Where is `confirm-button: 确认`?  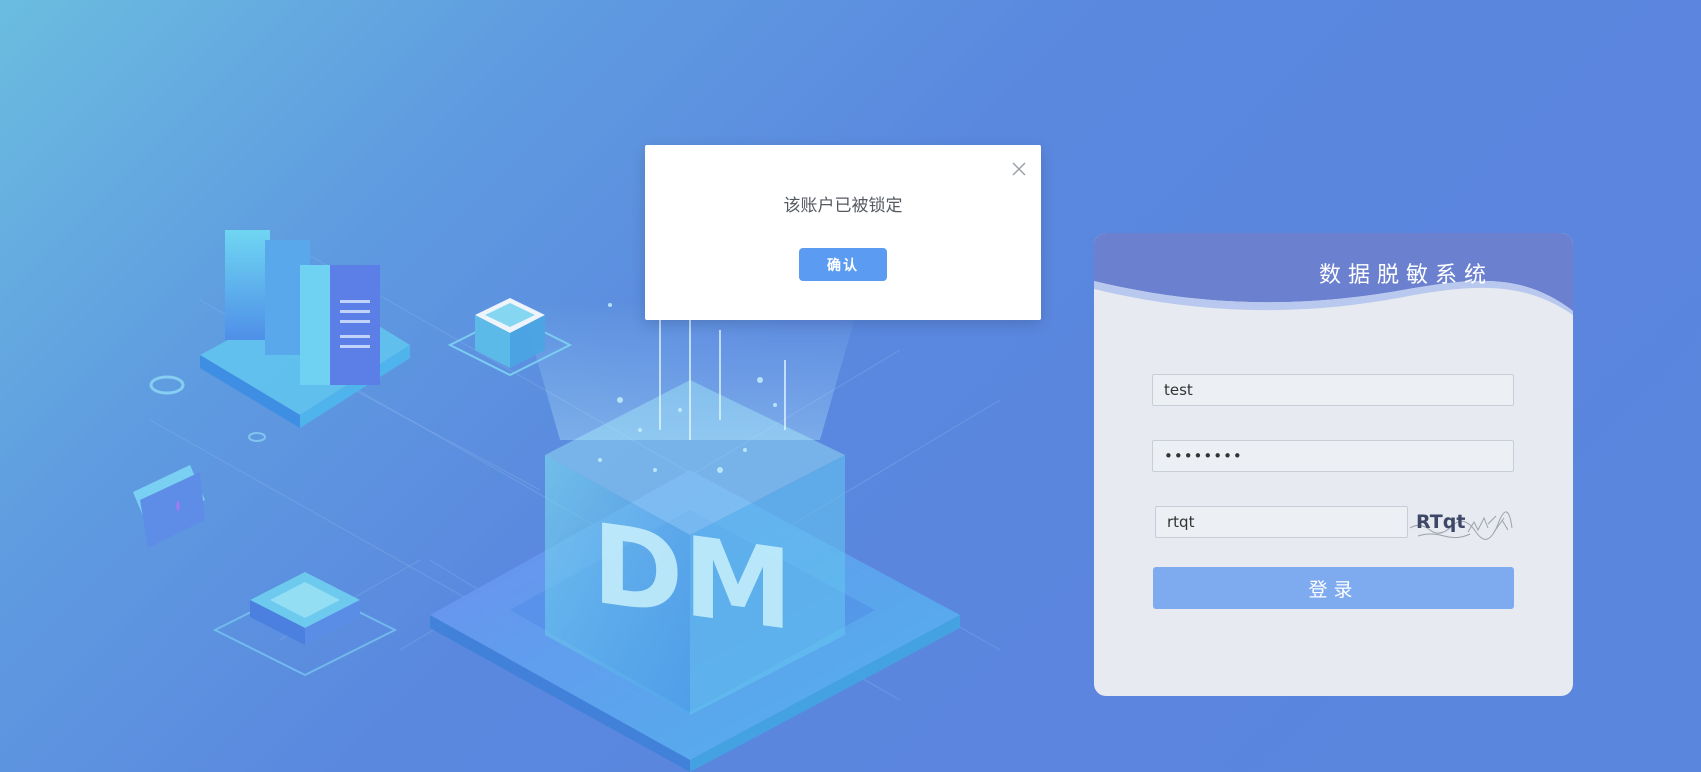
confirm-button: 确认 is located at coordinates (843, 264).